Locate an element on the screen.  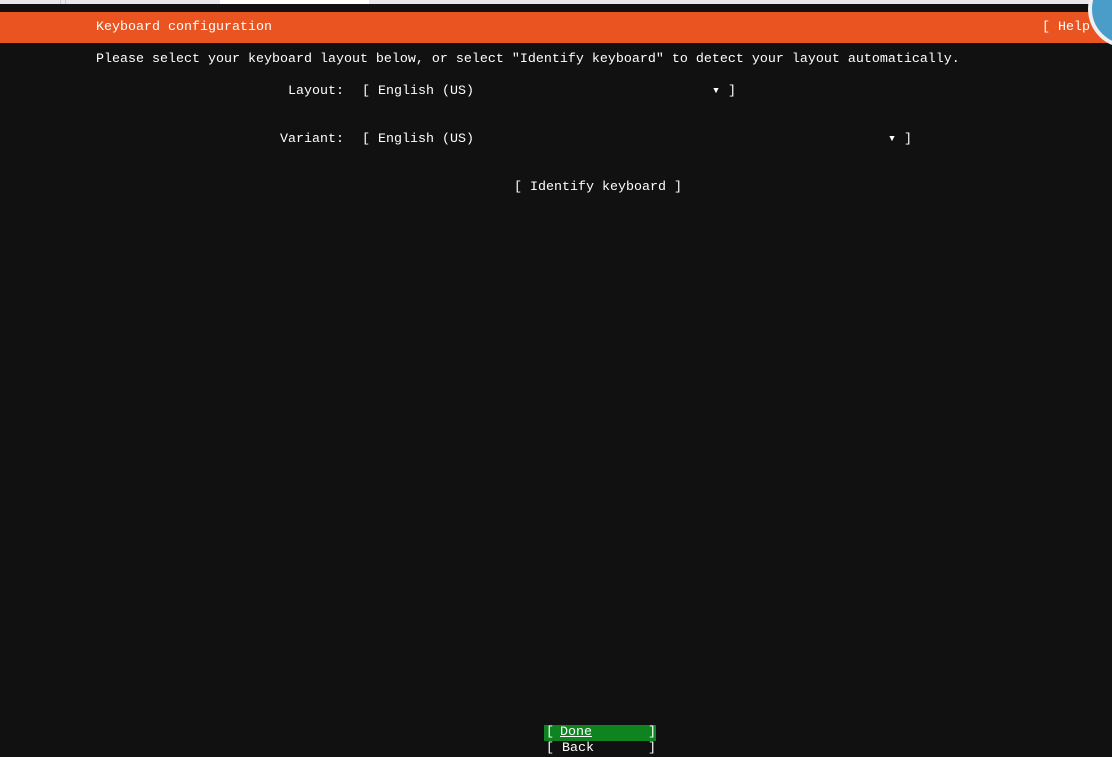
layout-value: [ English (US) is located at coordinates (418, 91).